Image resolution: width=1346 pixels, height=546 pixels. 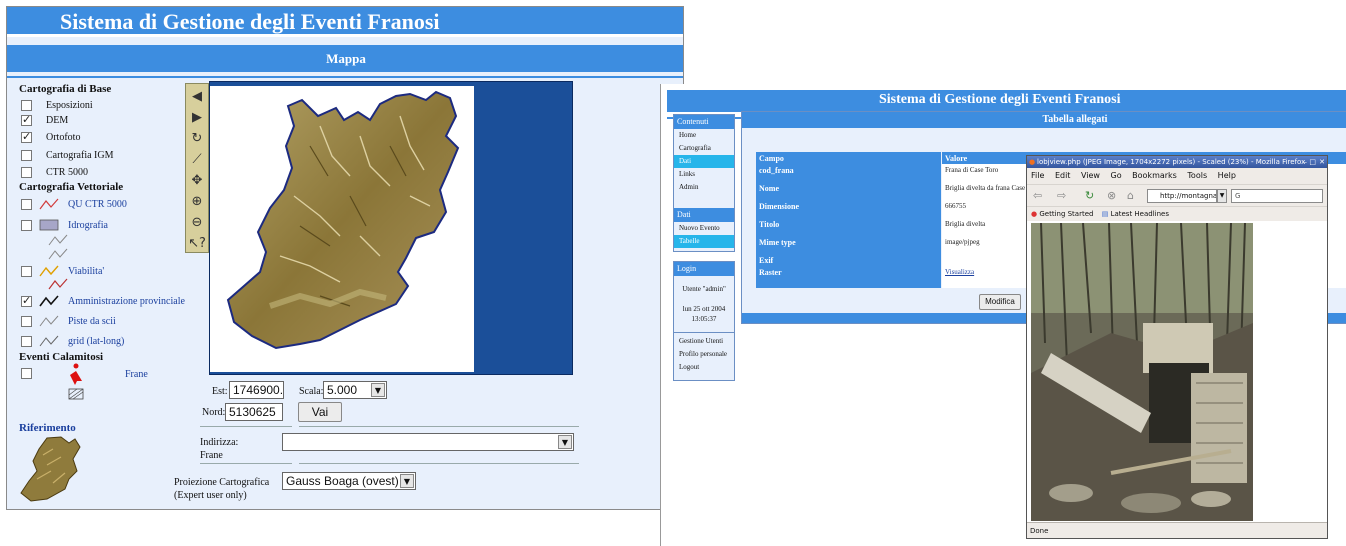 What do you see at coordinates (1222, 196) in the screenshot?
I see `url-dropdown-icon: ▼` at bounding box center [1222, 196].